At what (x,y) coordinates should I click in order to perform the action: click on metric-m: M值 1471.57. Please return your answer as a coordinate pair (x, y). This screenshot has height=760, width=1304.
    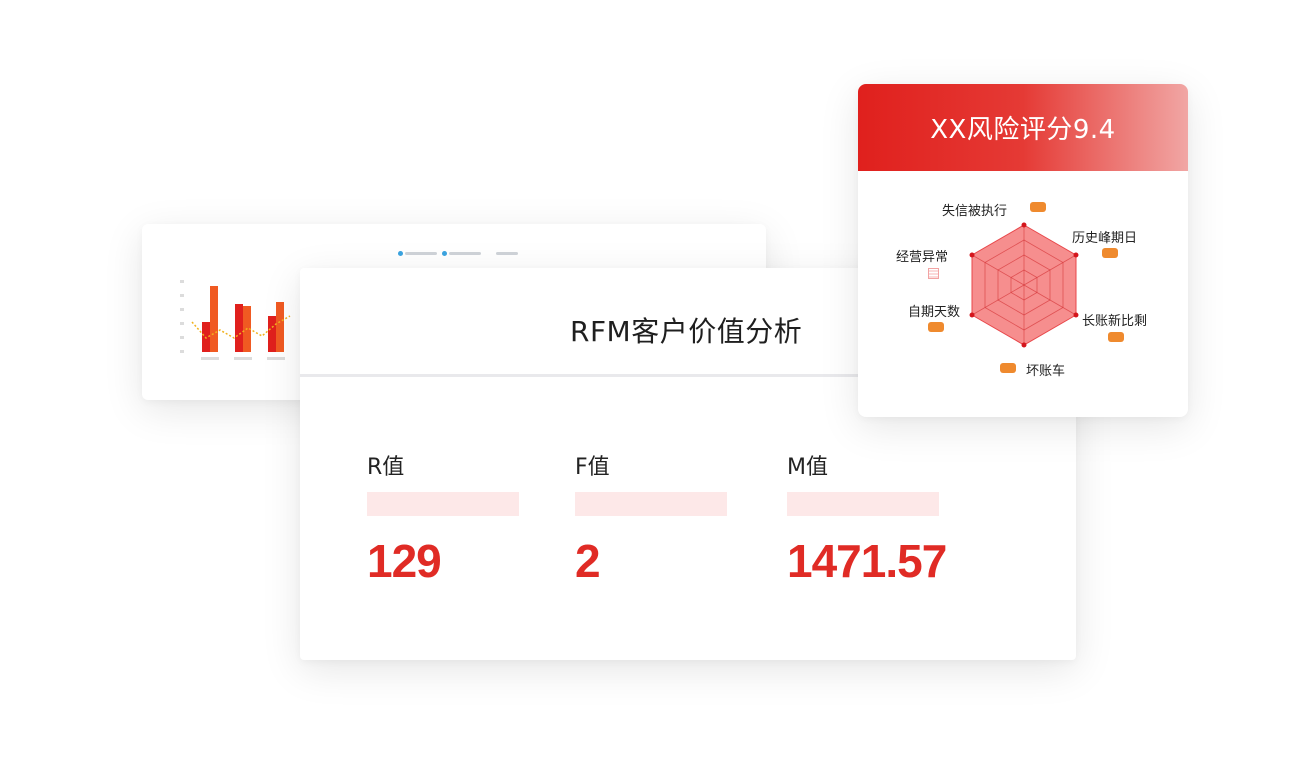
    Looking at the image, I should click on (867, 521).